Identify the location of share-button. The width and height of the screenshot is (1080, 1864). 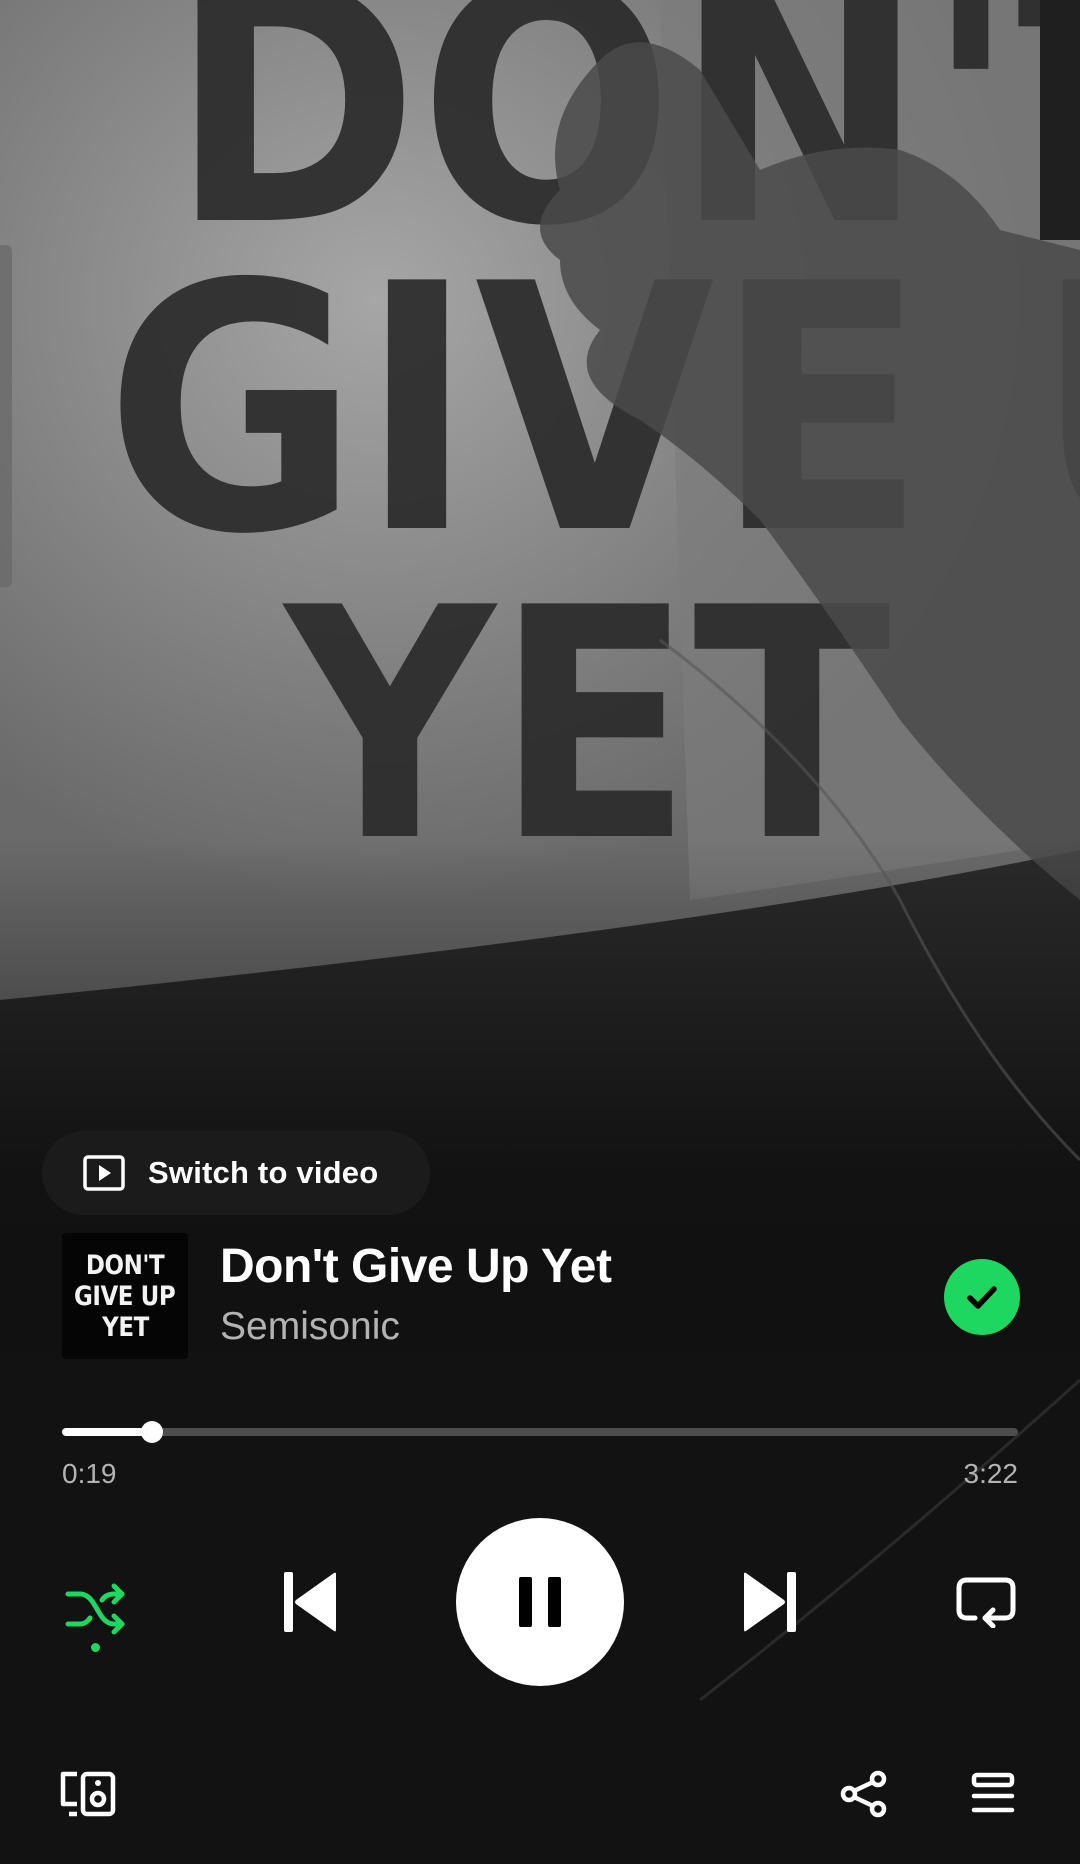
(864, 1794).